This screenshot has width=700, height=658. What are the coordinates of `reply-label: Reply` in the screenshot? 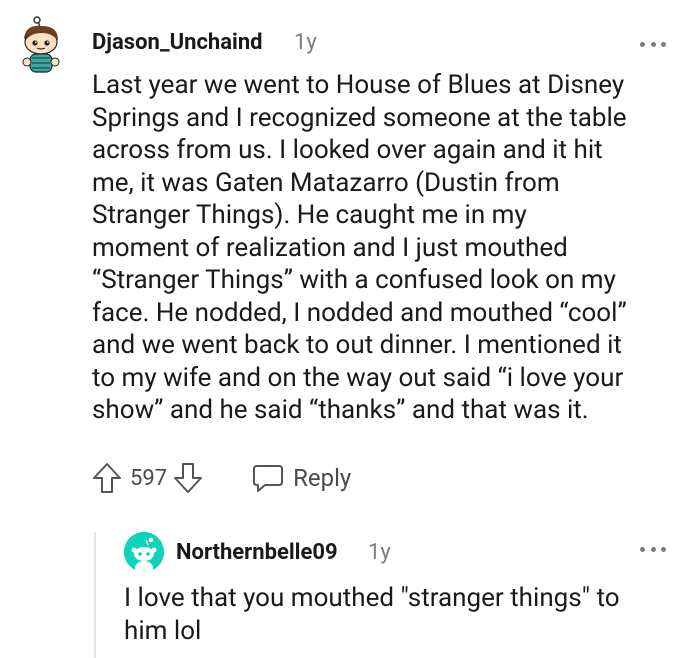 It's located at (322, 478).